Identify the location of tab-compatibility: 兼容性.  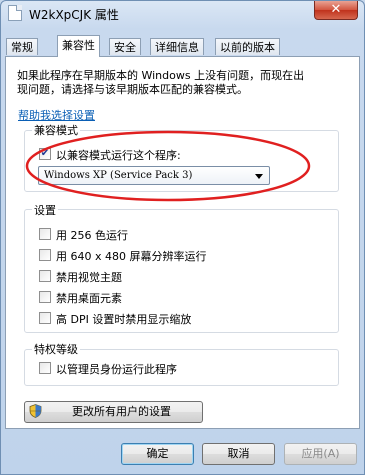
(78, 46).